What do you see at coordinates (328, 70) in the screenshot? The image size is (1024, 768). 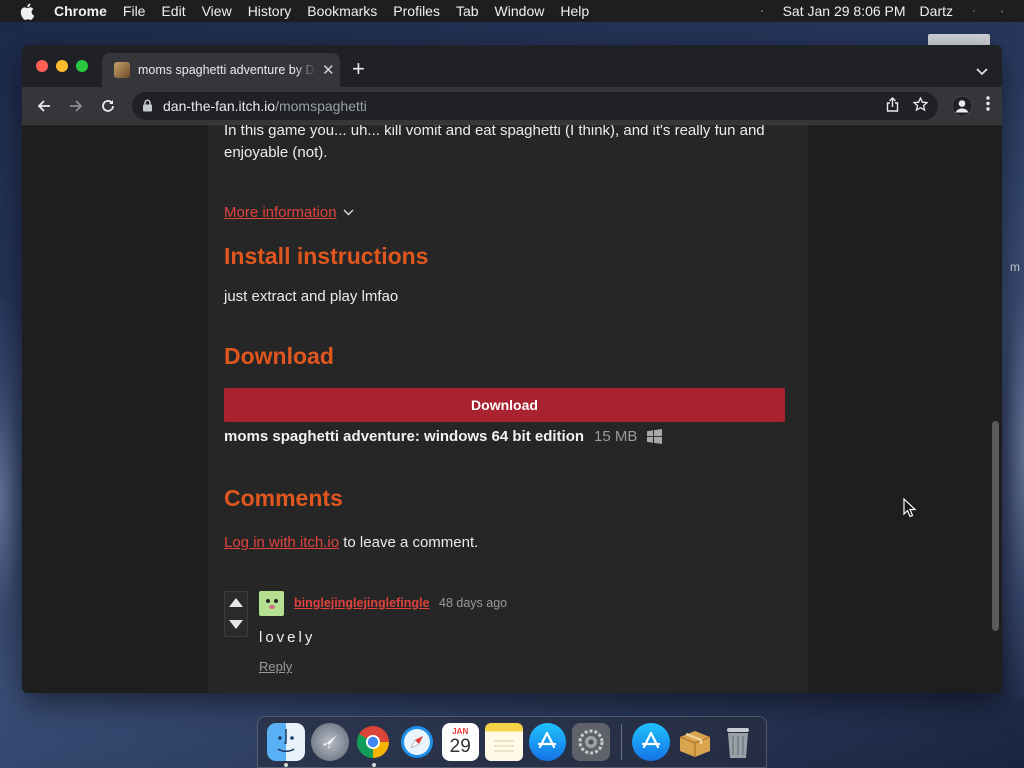 I see `tab-close-icon: ✕` at bounding box center [328, 70].